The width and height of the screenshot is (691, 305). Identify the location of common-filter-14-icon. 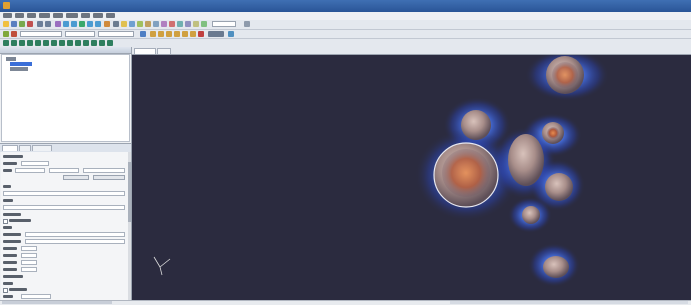
(110, 43).